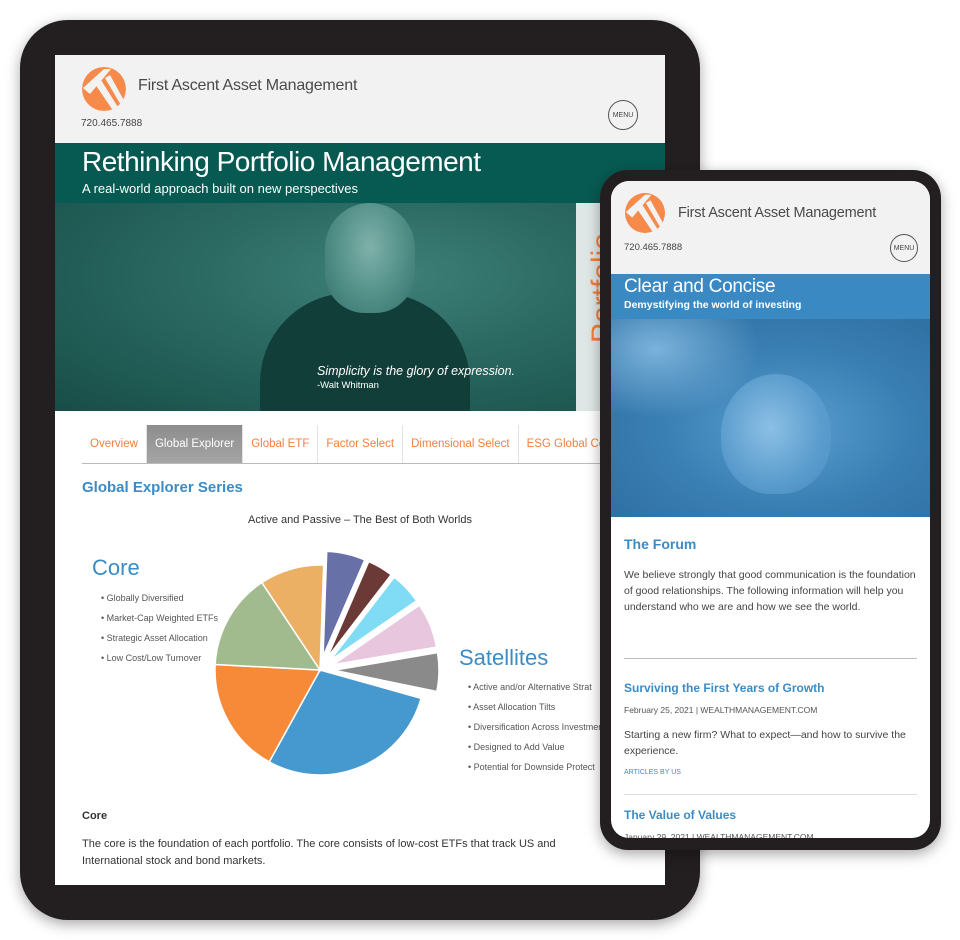  I want to click on hero-subtitle: Demystifying the world of investing, so click(713, 305).